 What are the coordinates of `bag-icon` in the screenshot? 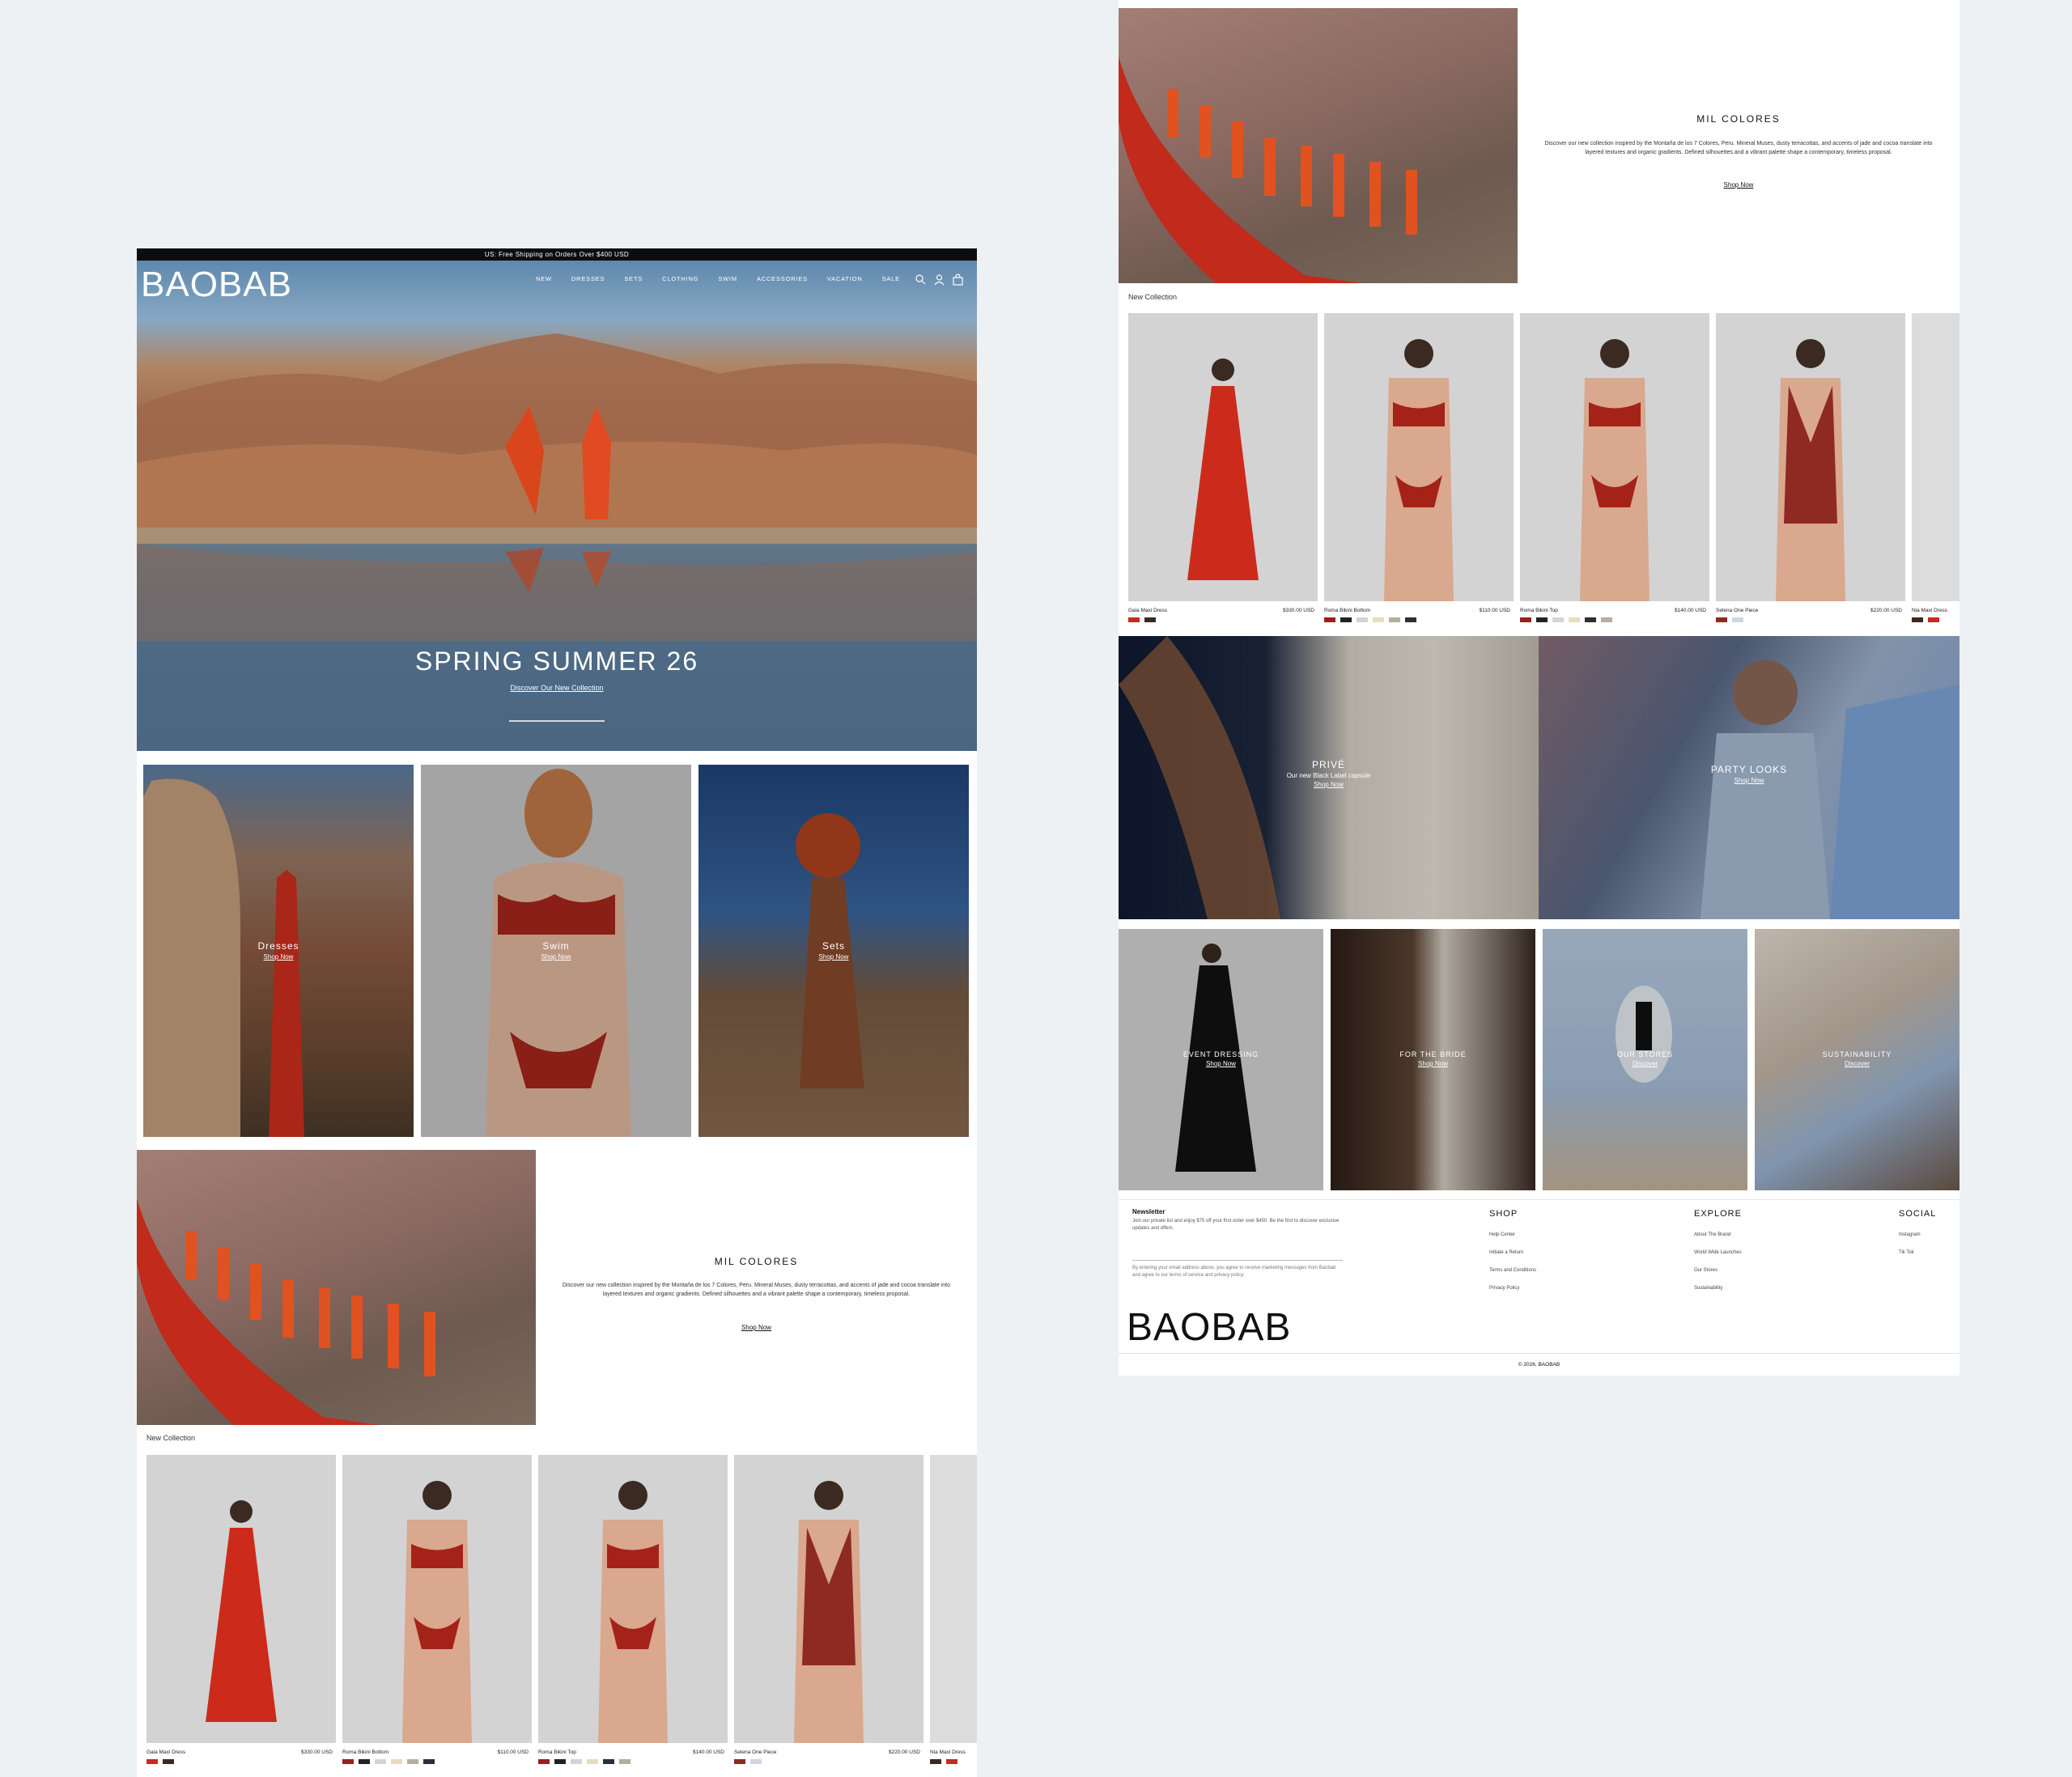 It's located at (958, 280).